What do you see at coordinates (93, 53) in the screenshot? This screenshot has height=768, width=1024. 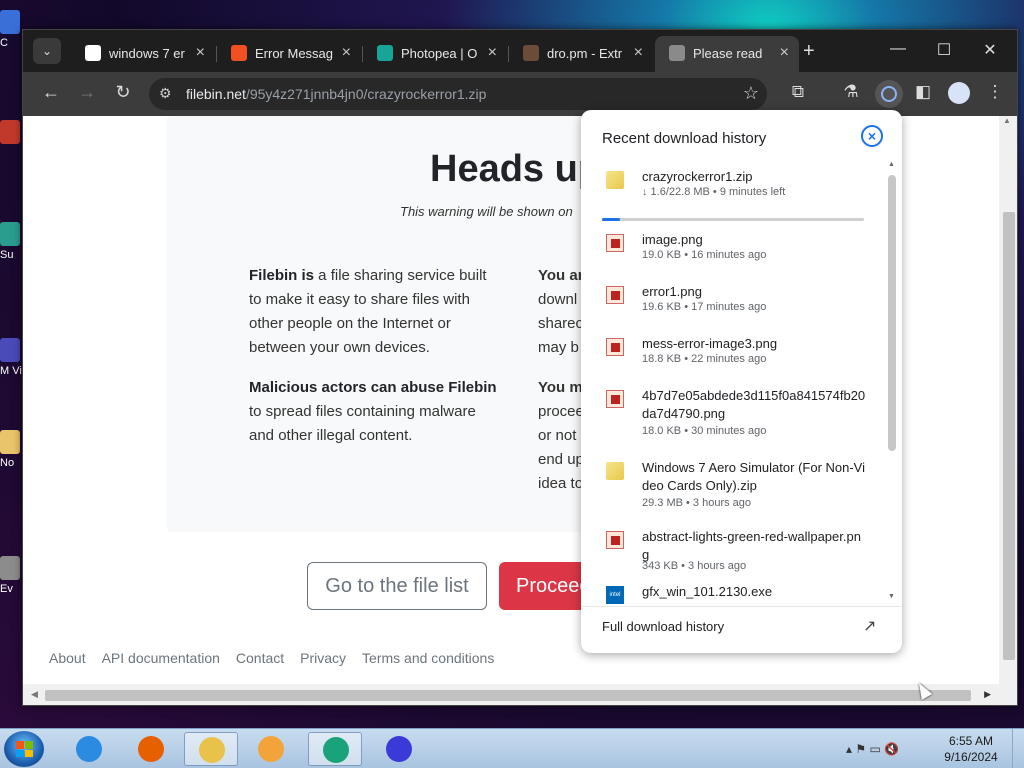 I see `google-icon` at bounding box center [93, 53].